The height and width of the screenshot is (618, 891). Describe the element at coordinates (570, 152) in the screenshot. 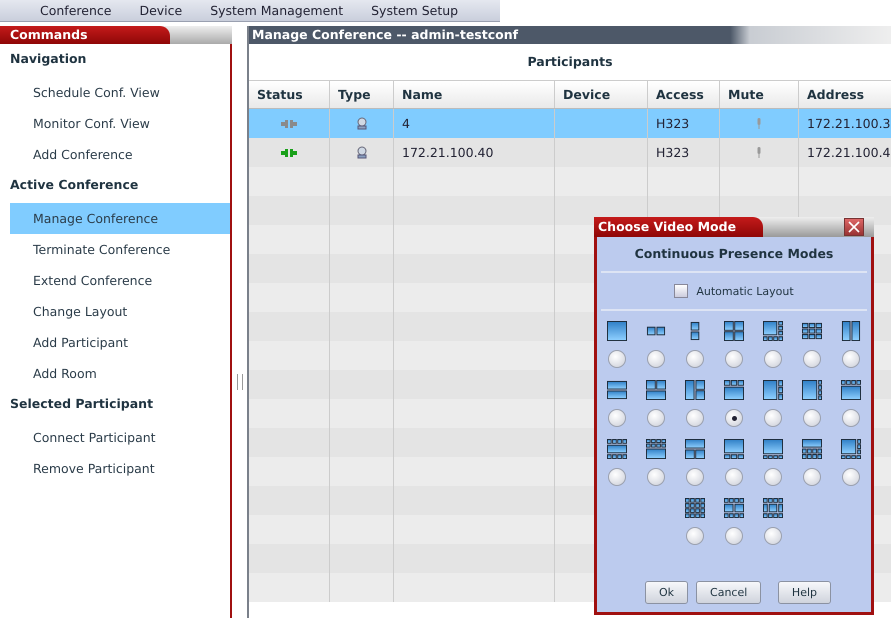

I see `participant-row: 172.21.100.40 H323 172.21.100.4` at that location.